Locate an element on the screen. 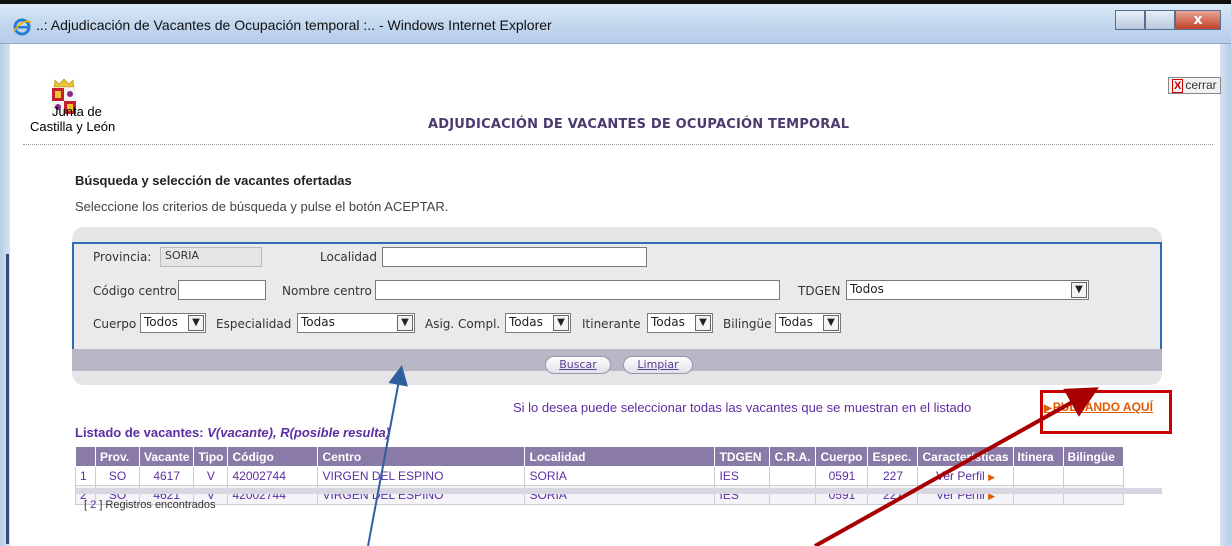 This screenshot has height=546, width=1231. limpiar-button: Limpiar is located at coordinates (658, 365).